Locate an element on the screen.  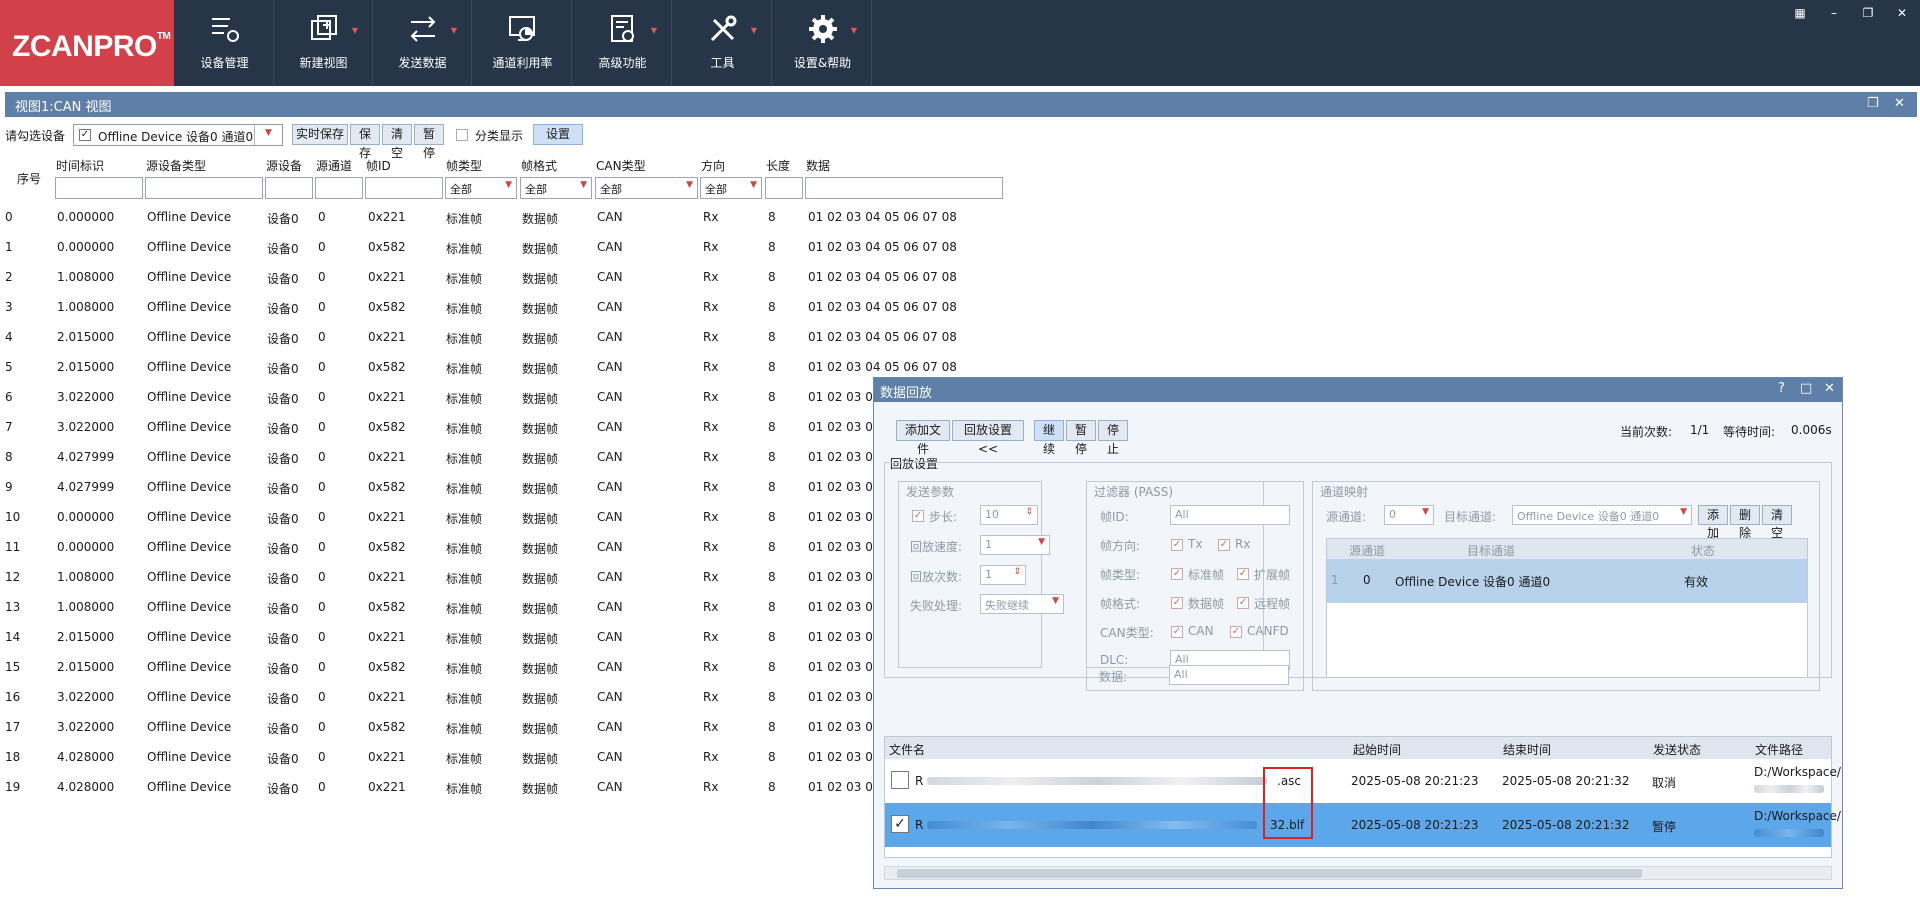
mapping-add-button: 添加 is located at coordinates (1713, 522).